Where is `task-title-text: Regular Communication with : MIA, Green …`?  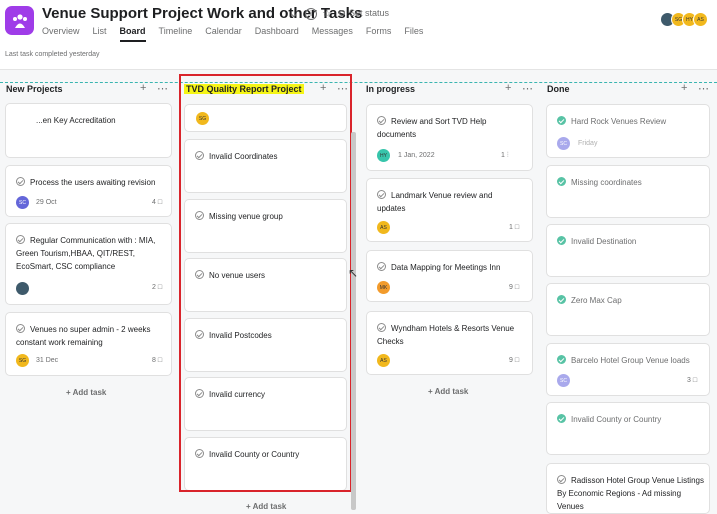 task-title-text: Regular Communication with : MIA, Green … is located at coordinates (86, 253).